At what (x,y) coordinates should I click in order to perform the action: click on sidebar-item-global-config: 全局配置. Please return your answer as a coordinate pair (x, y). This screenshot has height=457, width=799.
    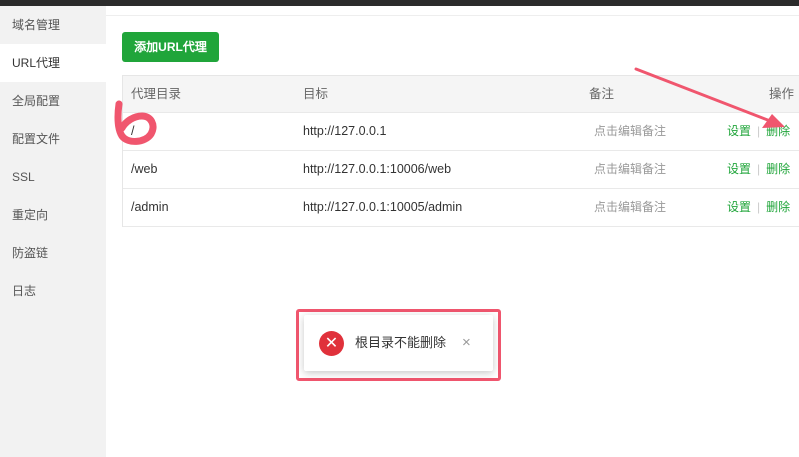
    Looking at the image, I should click on (53, 101).